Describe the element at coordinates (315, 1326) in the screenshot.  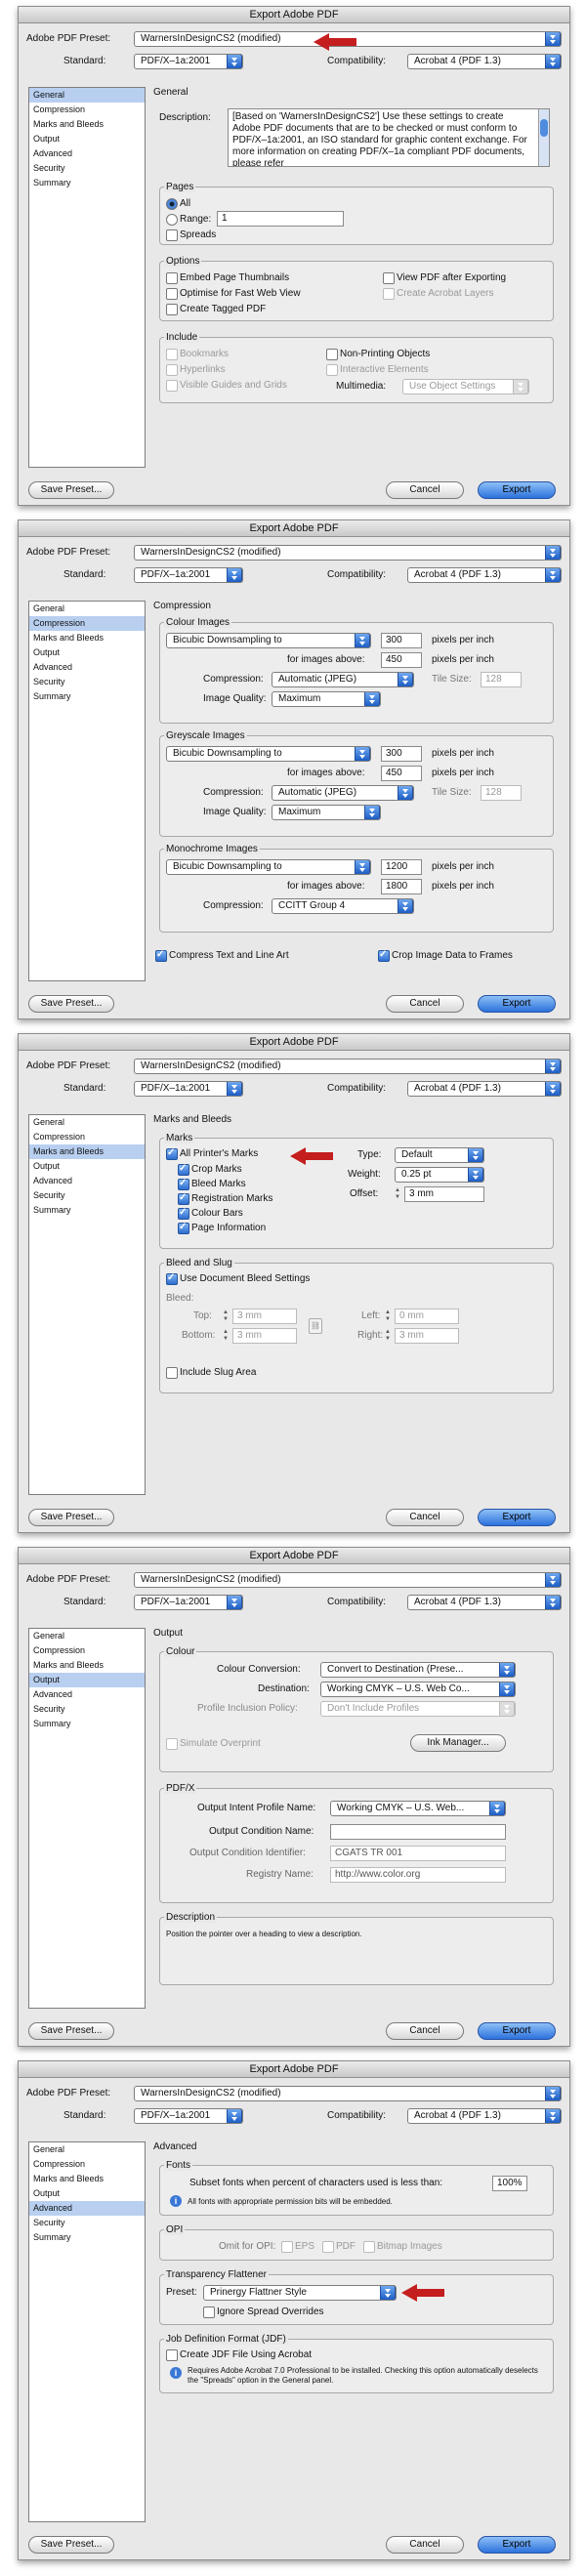
I see `chain-link-icon: ⛓` at that location.